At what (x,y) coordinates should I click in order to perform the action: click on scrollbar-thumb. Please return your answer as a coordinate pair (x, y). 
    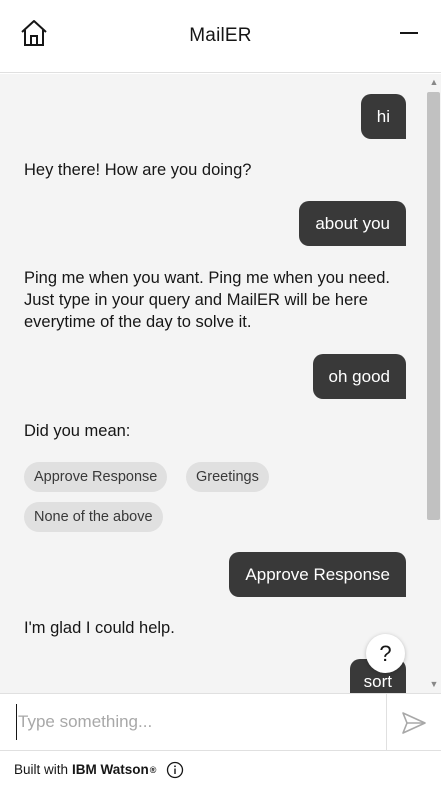
    Looking at the image, I should click on (433, 306).